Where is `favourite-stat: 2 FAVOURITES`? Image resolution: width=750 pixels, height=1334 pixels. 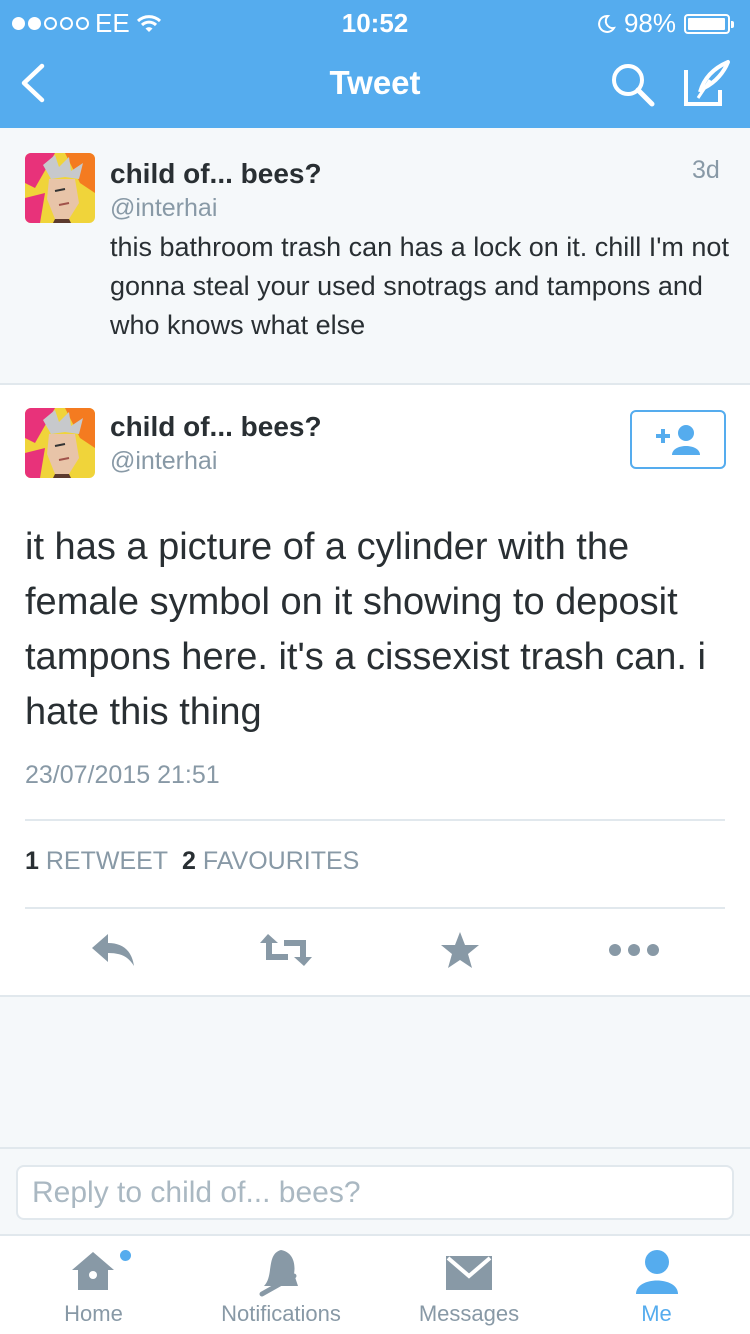
favourite-stat: 2 FAVOURITES is located at coordinates (270, 861).